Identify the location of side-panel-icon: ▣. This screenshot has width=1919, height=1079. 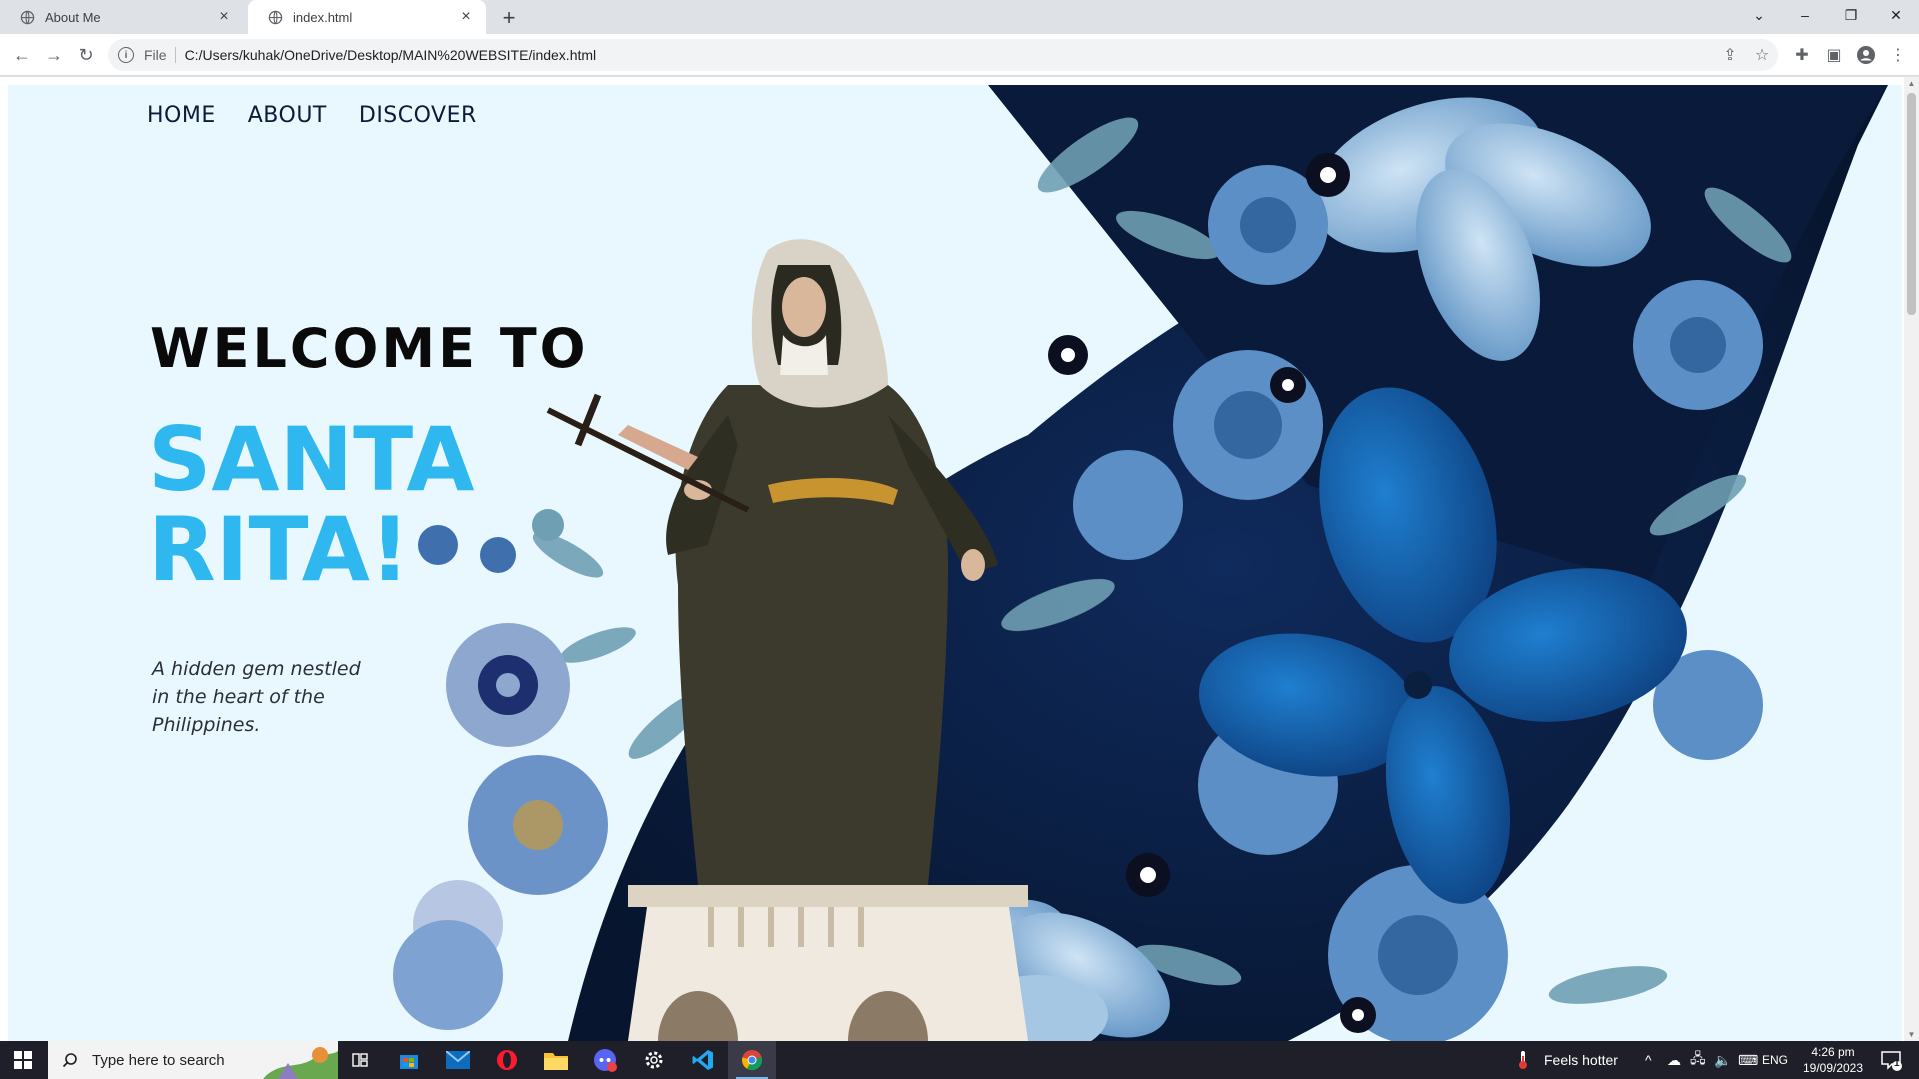
(1834, 55).